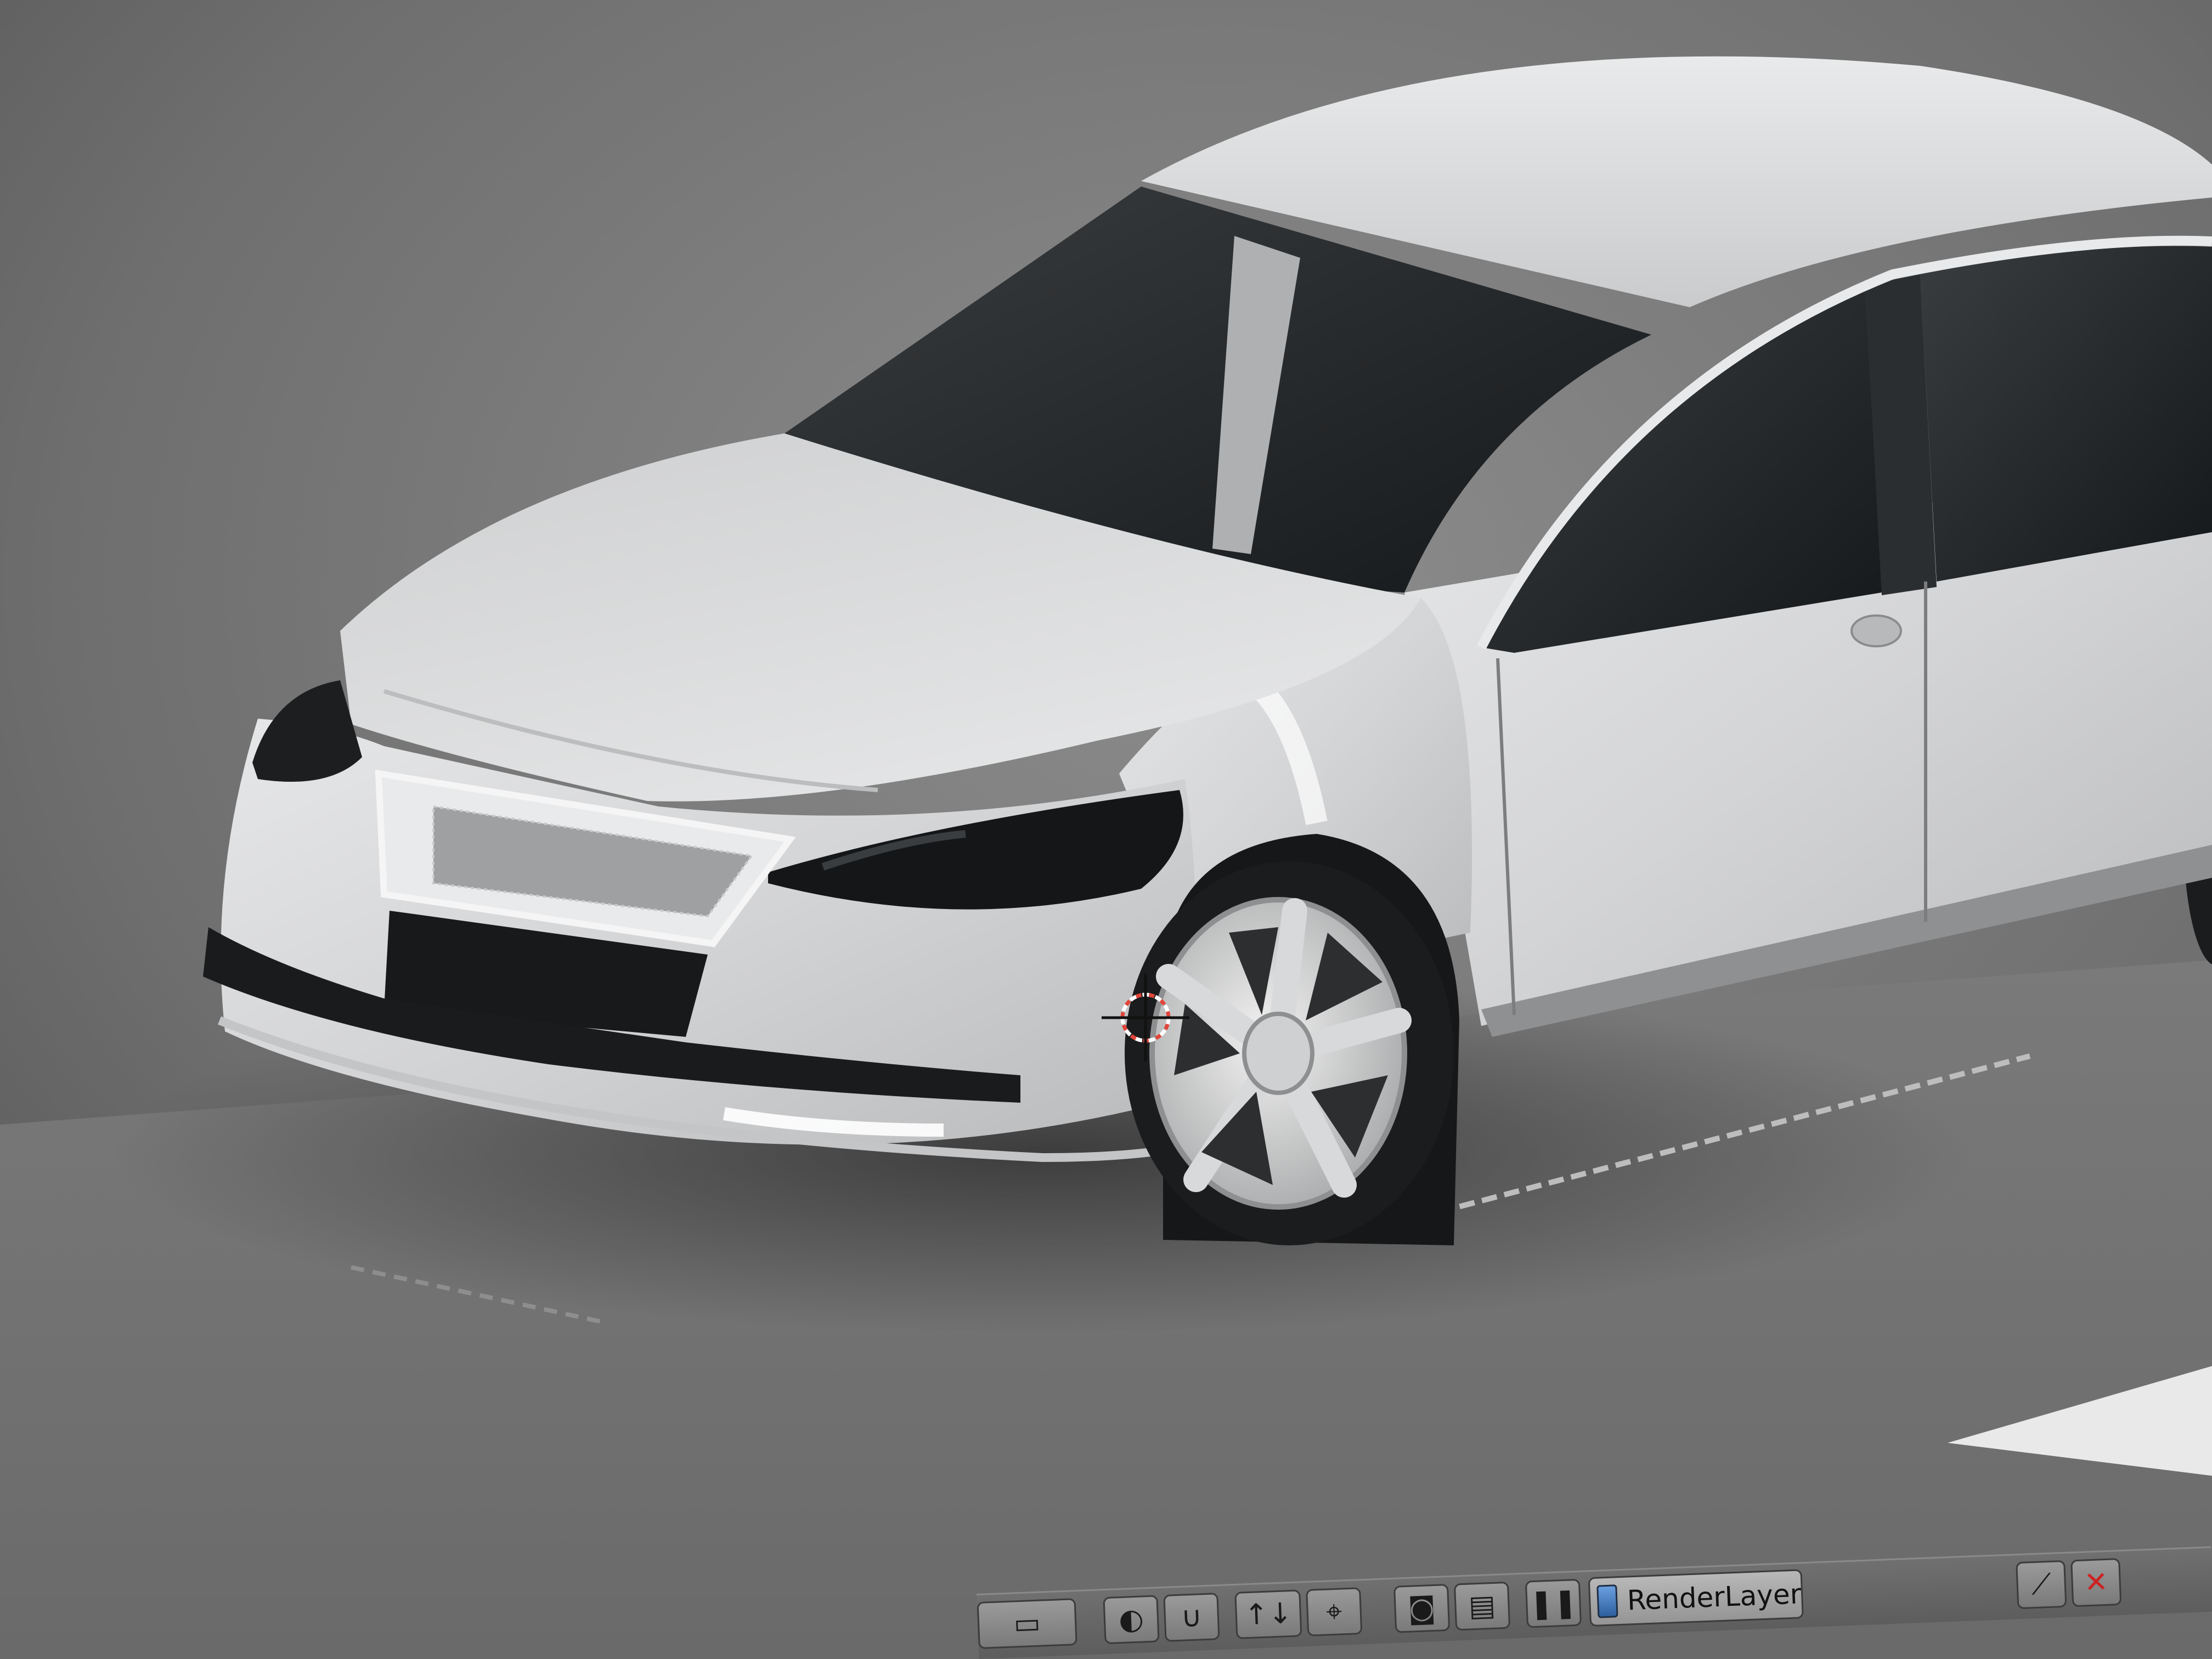 The image size is (2212, 1659). I want to click on ruler-icon: ⟋, so click(2042, 1585).